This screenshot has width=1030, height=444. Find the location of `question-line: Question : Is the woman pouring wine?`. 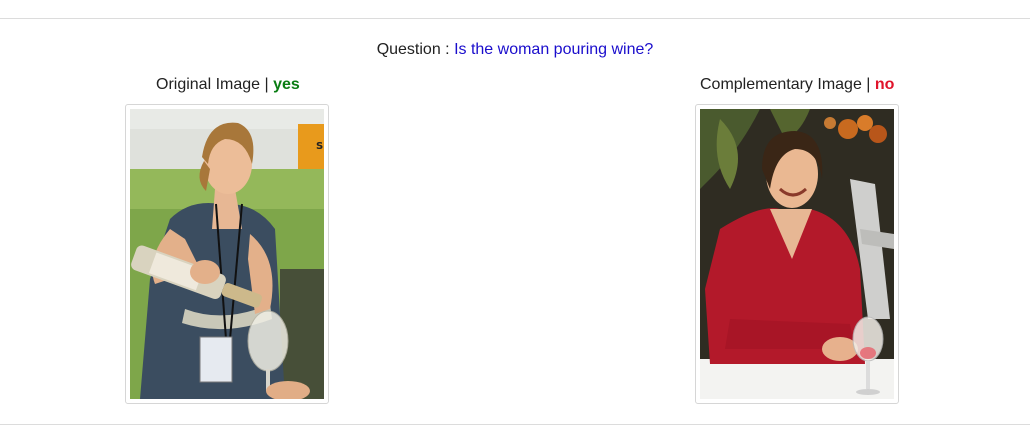

question-line: Question : Is the woman pouring wine? is located at coordinates (515, 50).